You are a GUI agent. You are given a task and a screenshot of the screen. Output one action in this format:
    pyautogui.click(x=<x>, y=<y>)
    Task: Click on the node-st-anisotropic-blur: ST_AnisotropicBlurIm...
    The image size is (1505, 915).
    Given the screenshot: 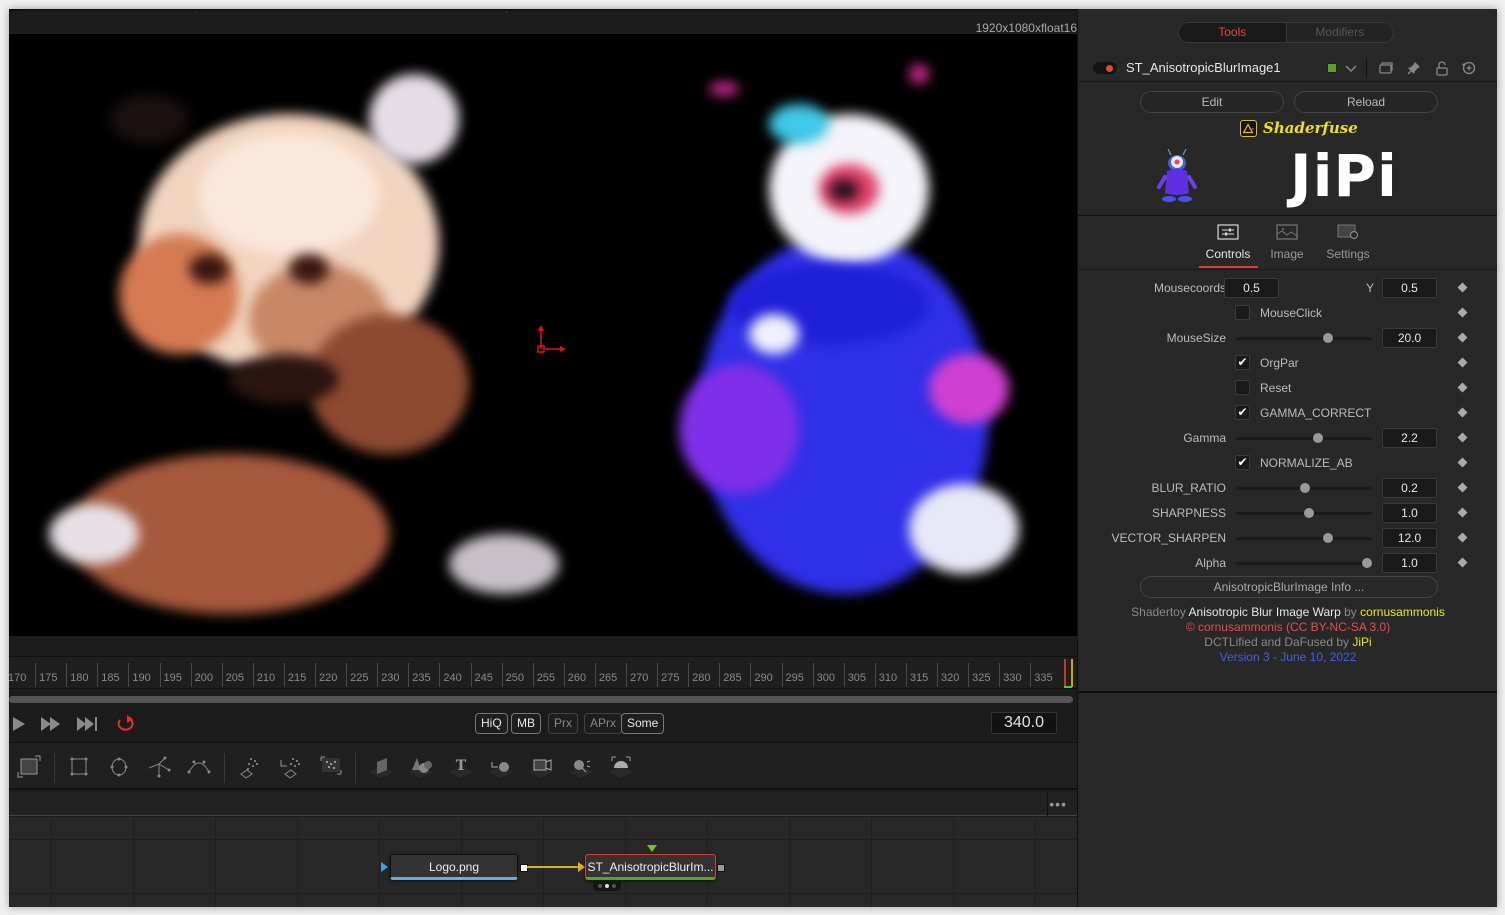 What is the action you would take?
    pyautogui.click(x=650, y=867)
    